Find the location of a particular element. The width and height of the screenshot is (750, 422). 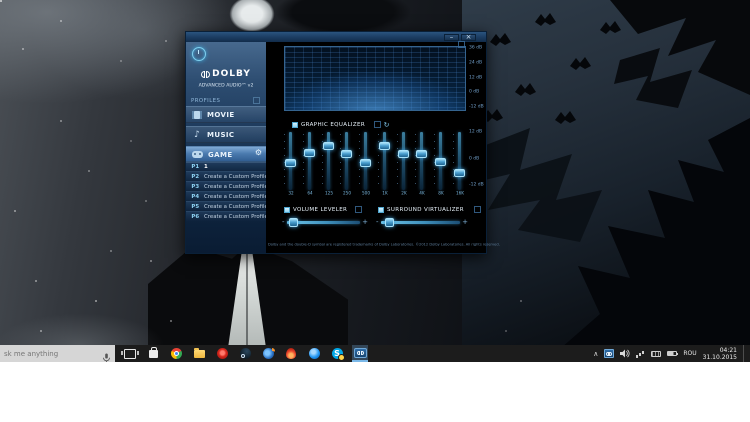

custom-profile-p2: P2 Create a Custom Profile is located at coordinates (227, 176).